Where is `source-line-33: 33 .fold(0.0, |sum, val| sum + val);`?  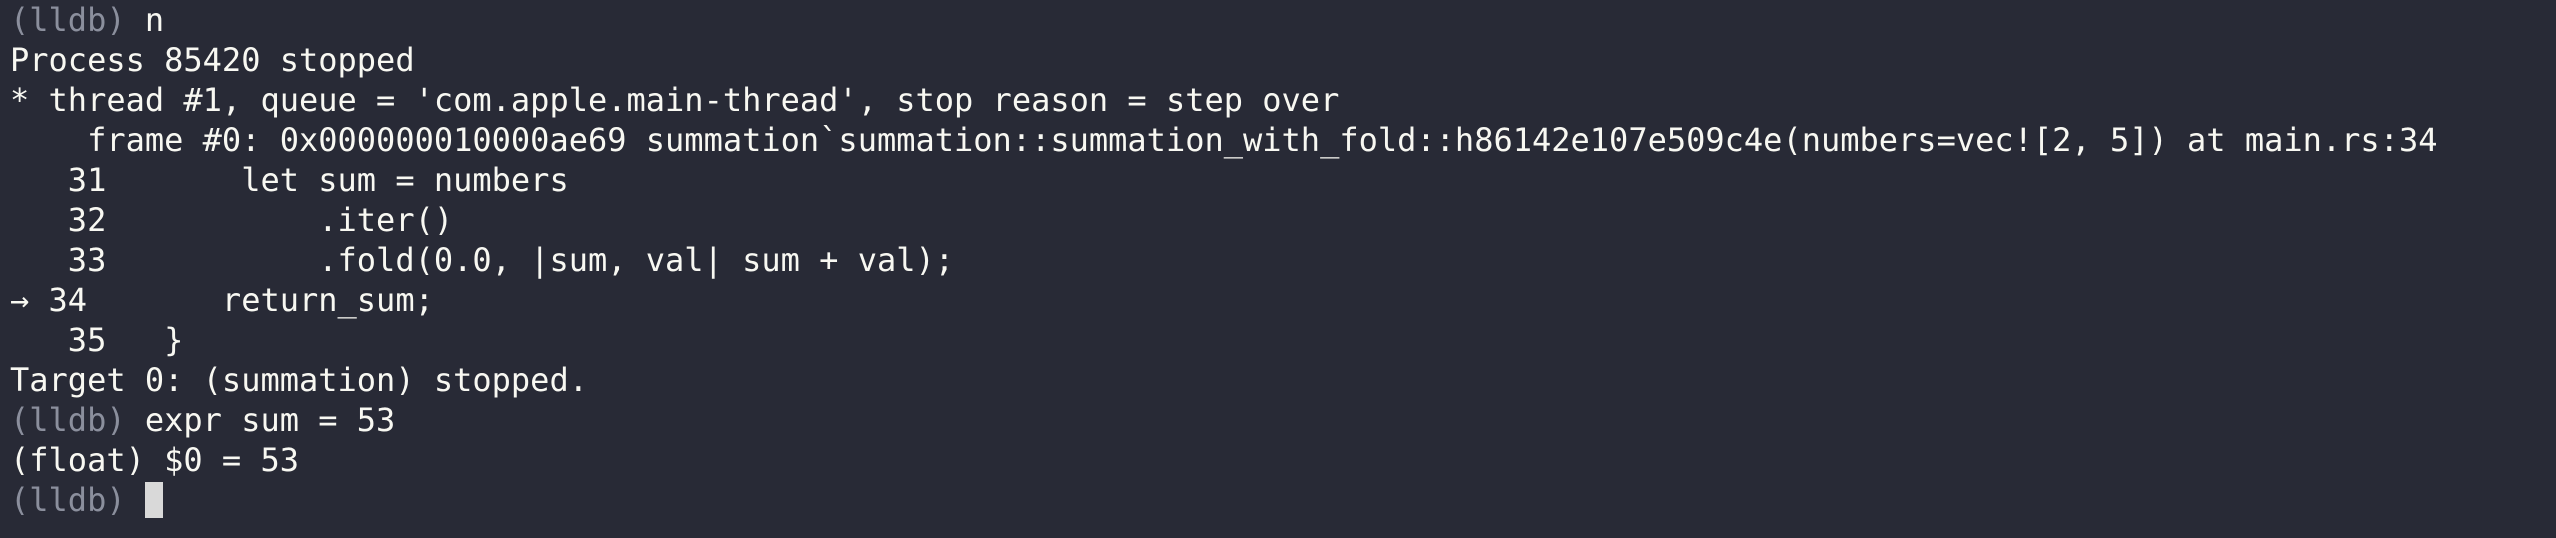
source-line-33: 33 .fold(0.0, |sum, val| sum + val); is located at coordinates (482, 260).